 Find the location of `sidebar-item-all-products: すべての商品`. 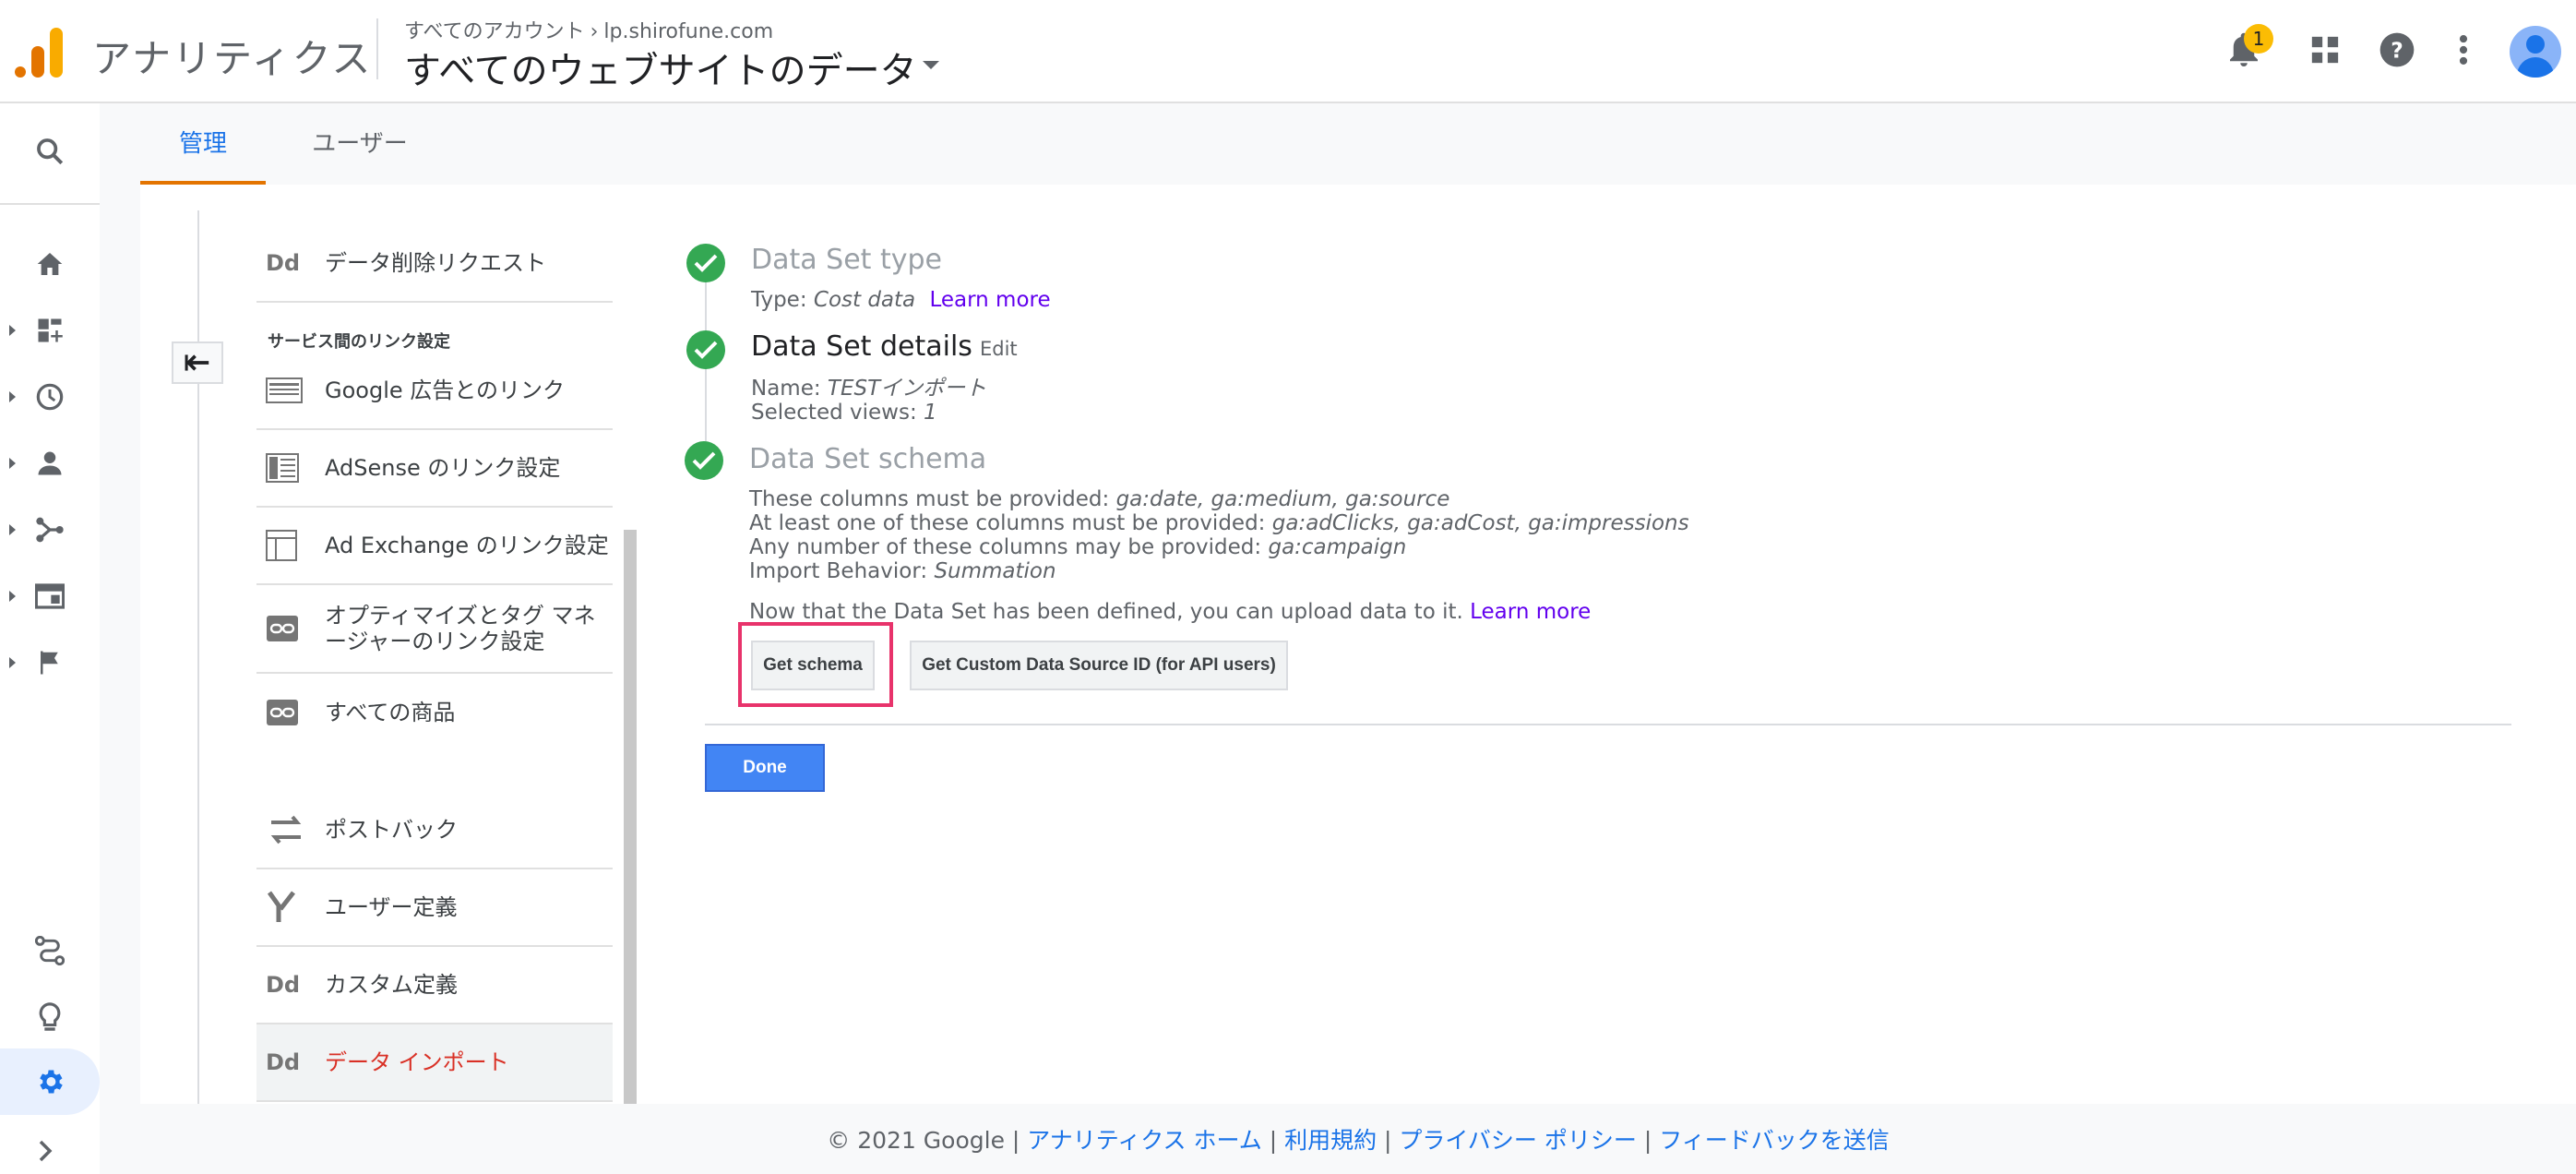

sidebar-item-all-products: すべての商品 is located at coordinates (434, 712).